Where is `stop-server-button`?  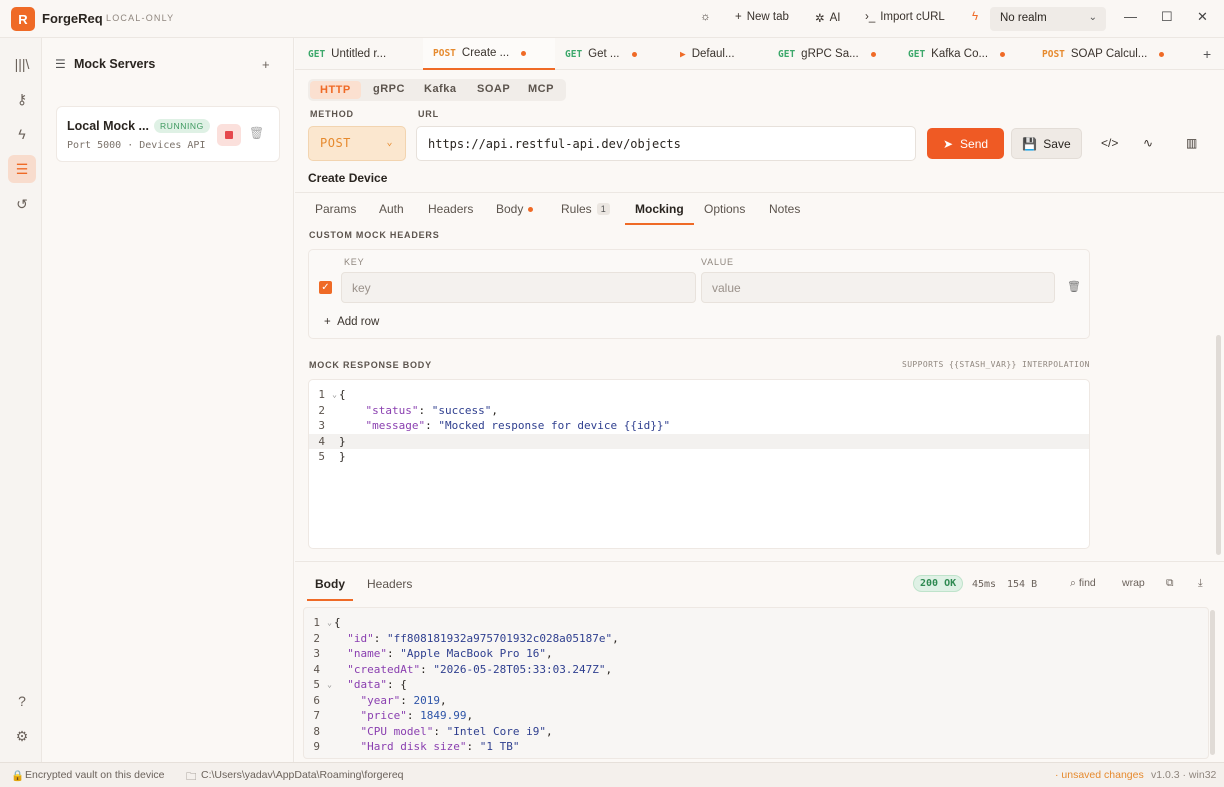
stop-server-button is located at coordinates (229, 135).